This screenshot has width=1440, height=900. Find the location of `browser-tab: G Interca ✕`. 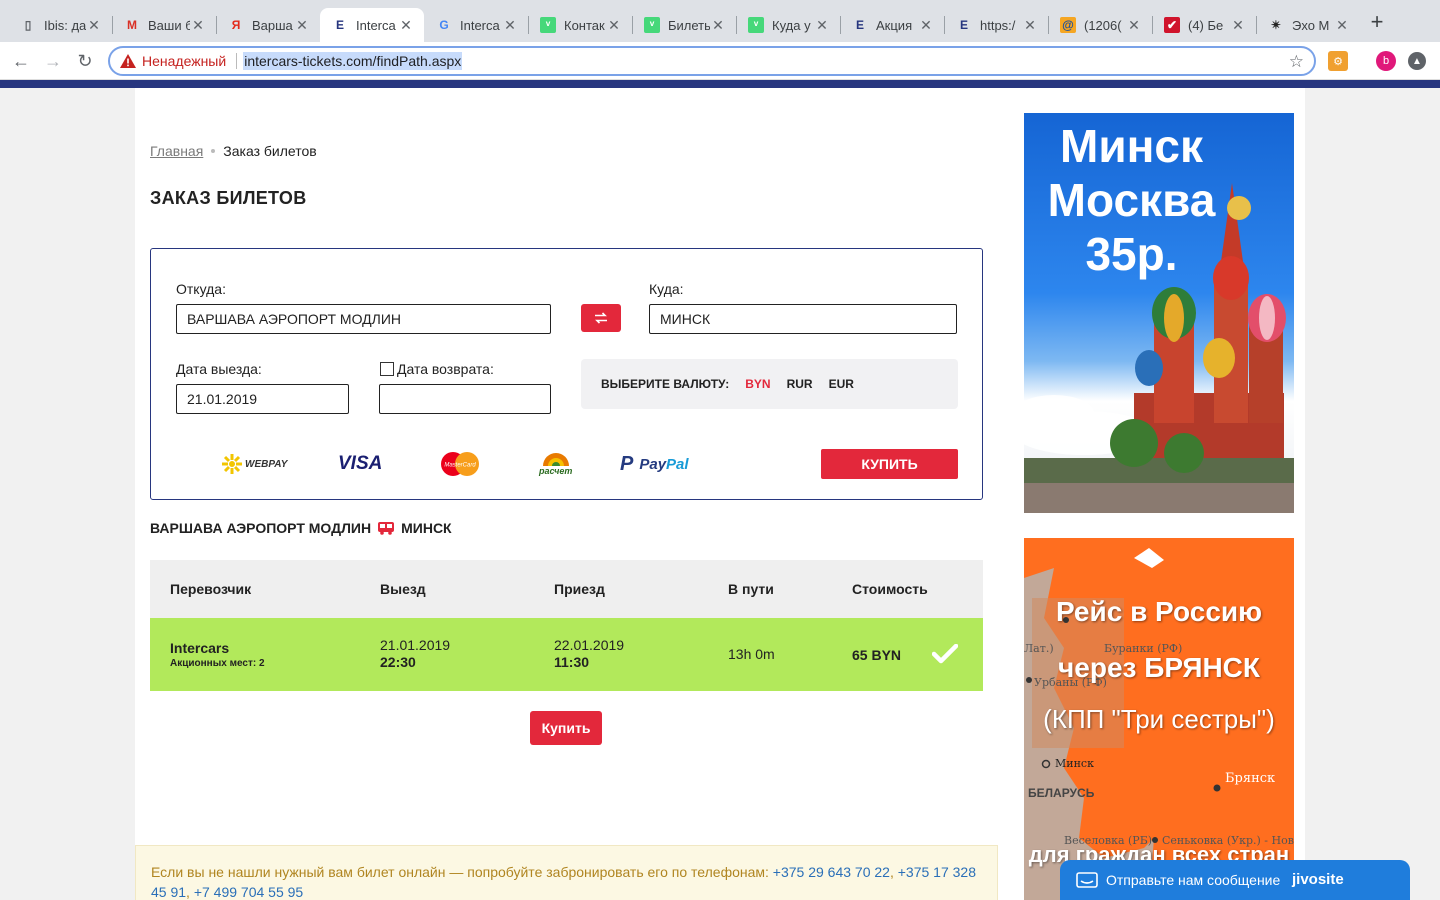

browser-tab: G Interca ✕ is located at coordinates (476, 25).